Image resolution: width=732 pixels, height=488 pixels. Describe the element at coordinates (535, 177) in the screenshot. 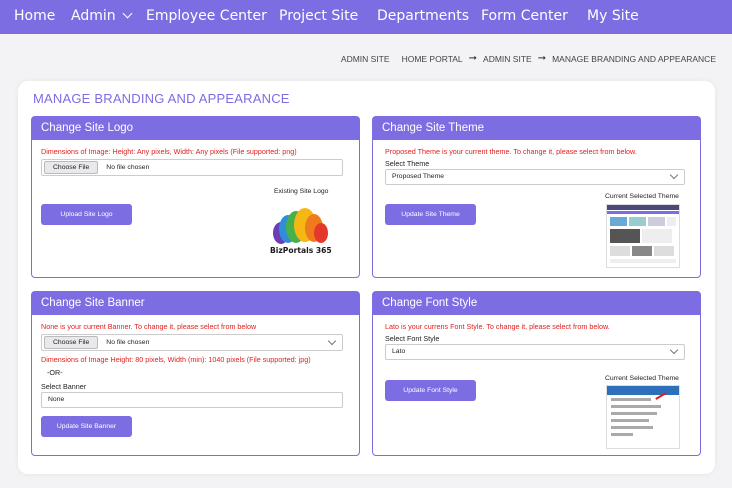

I see `theme-select: Proposed Theme` at that location.